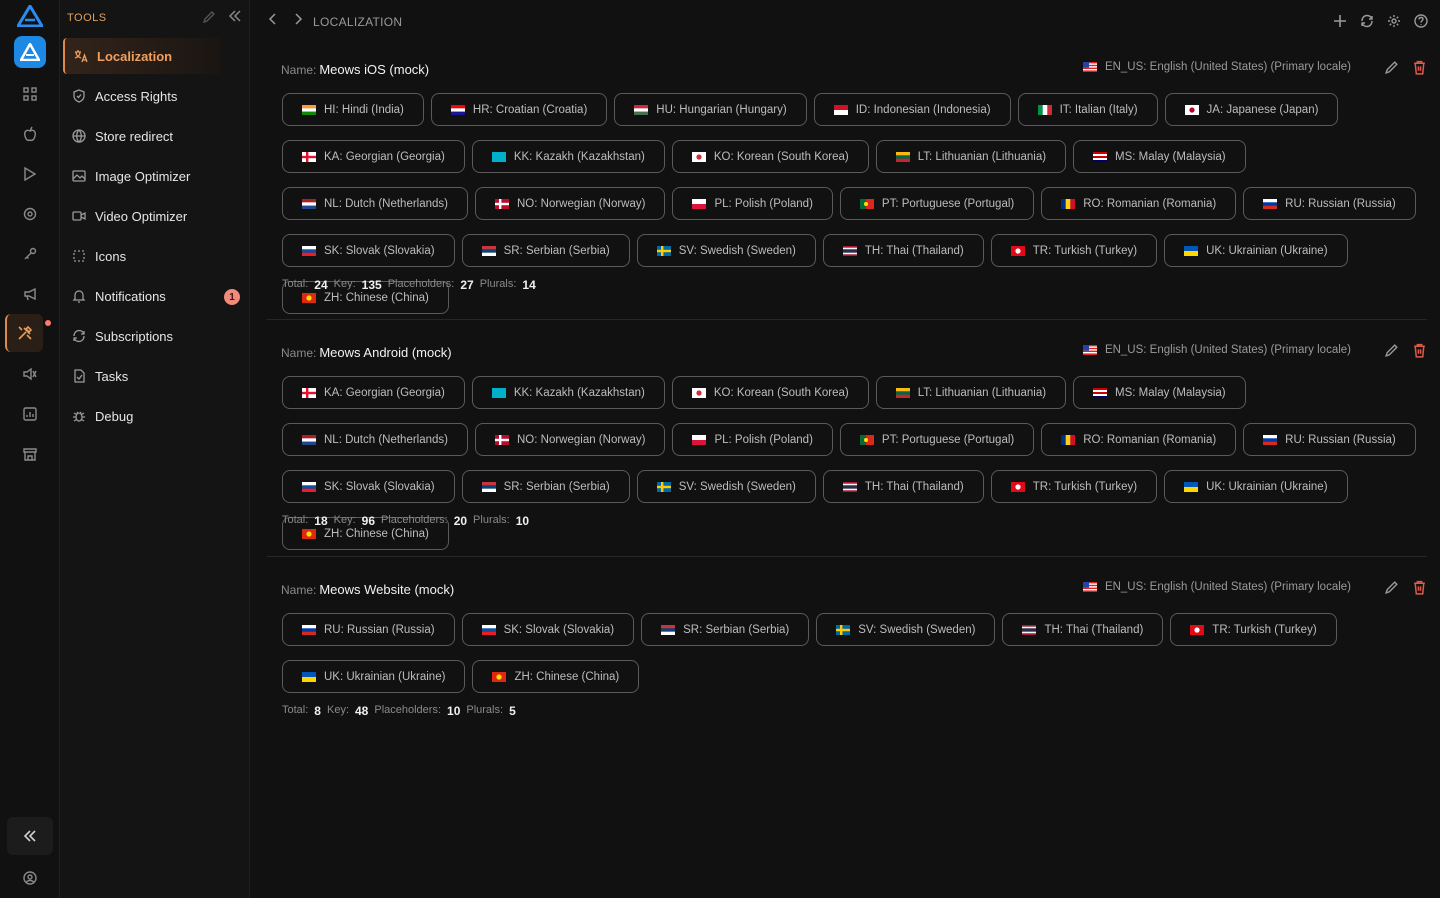  What do you see at coordinates (134, 336) in the screenshot?
I see `sidebar-item-label: Subscriptions` at bounding box center [134, 336].